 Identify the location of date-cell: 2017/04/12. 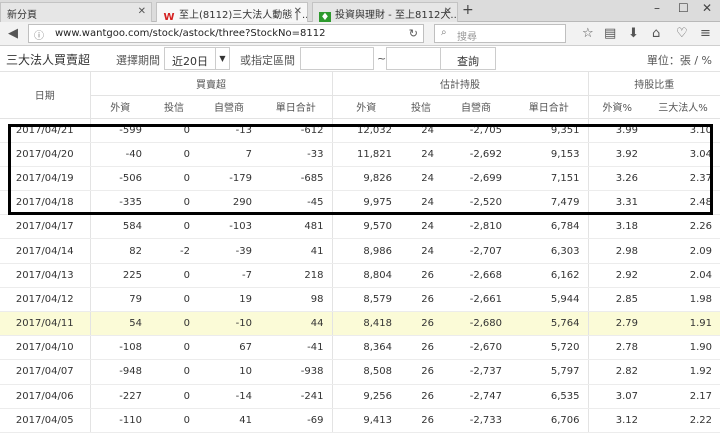
(45, 300).